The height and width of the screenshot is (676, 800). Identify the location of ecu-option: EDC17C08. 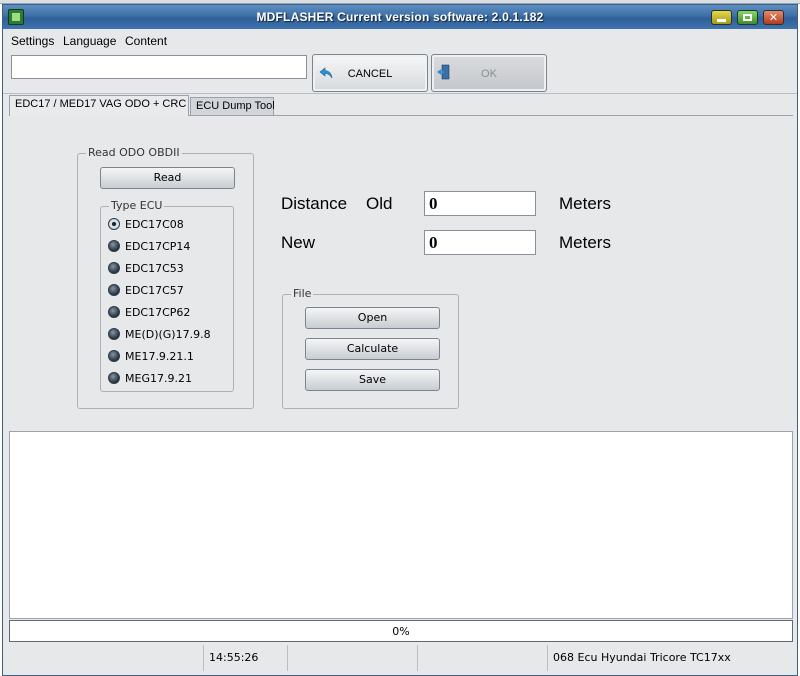
(146, 224).